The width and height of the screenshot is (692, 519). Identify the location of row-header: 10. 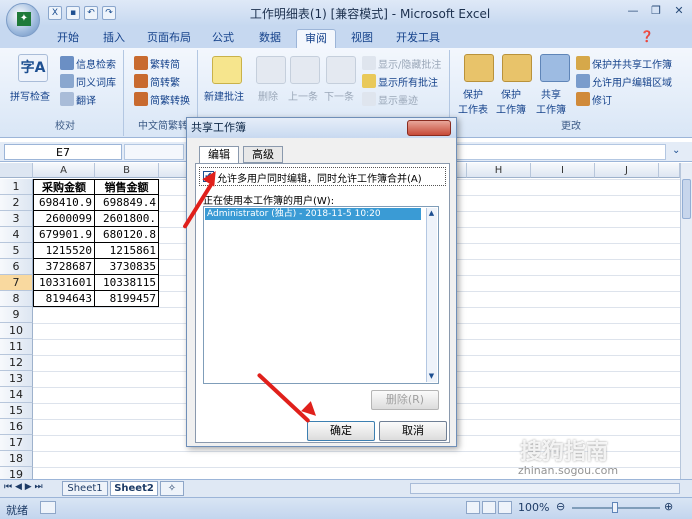
(16, 331).